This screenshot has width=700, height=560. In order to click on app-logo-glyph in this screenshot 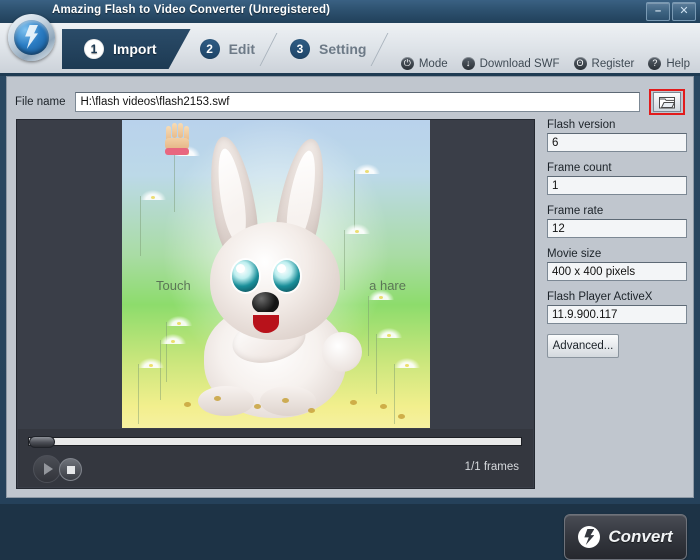, I will do `click(31, 37)`.